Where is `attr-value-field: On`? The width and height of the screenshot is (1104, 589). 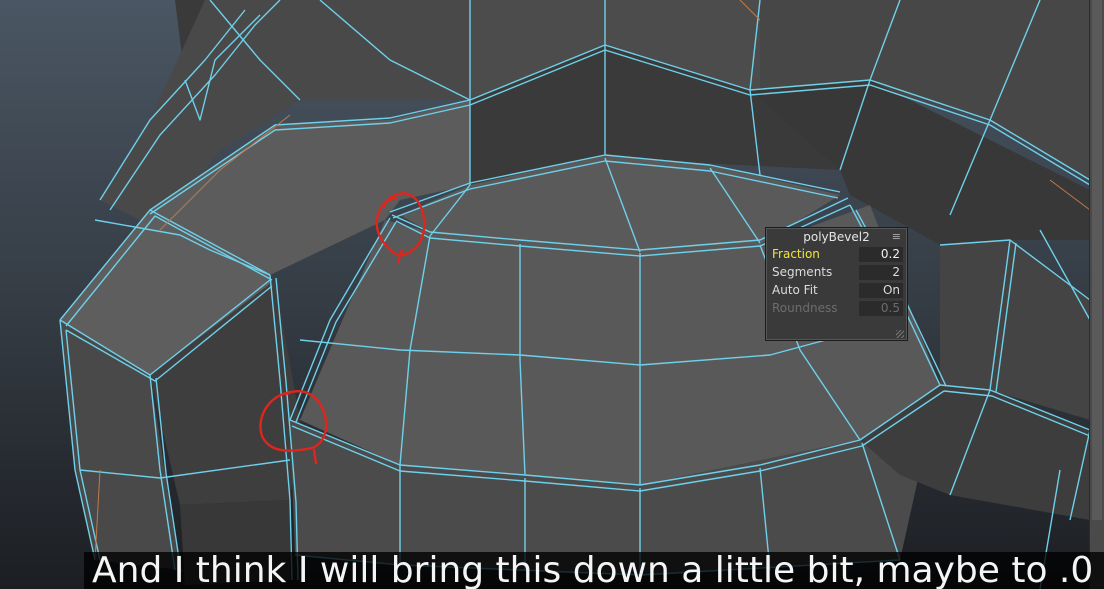 attr-value-field: On is located at coordinates (881, 290).